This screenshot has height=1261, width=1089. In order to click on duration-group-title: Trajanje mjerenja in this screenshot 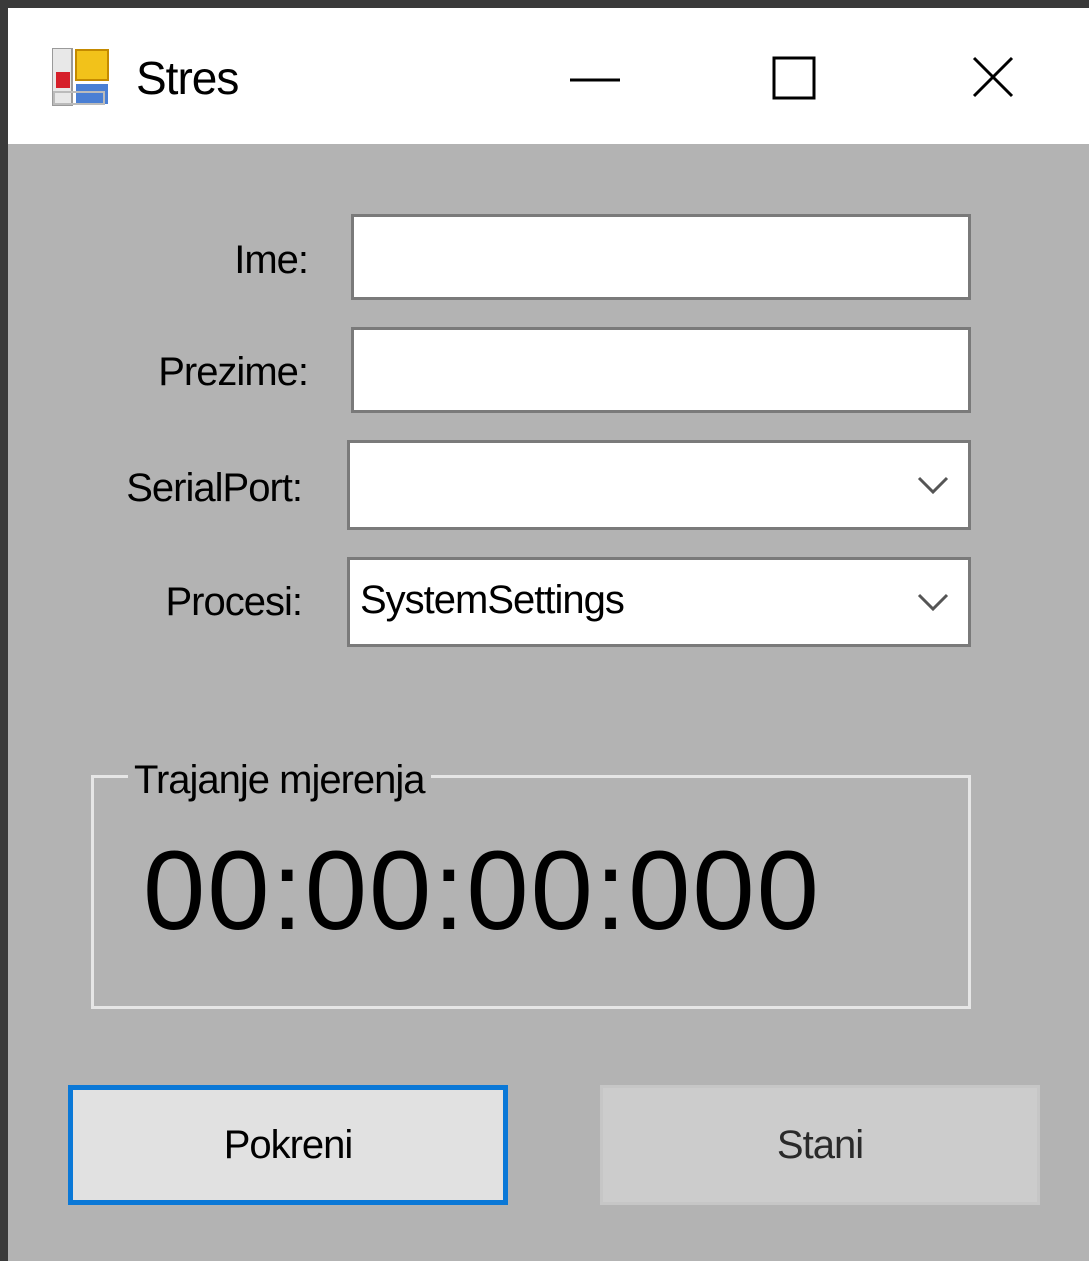, I will do `click(279, 780)`.